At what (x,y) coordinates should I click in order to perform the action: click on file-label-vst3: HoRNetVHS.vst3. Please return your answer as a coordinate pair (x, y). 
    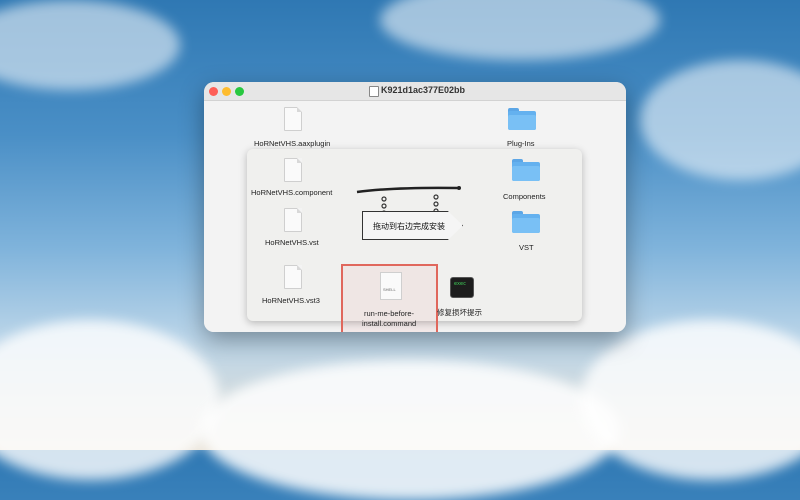
    Looking at the image, I should click on (291, 300).